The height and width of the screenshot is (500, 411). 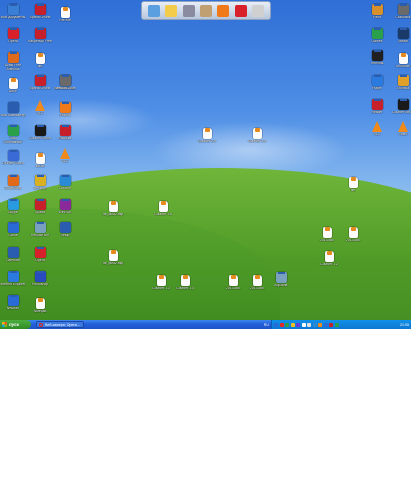 I want to click on desktop-icon-label: Counter 1.2, so click(x=329, y=264).